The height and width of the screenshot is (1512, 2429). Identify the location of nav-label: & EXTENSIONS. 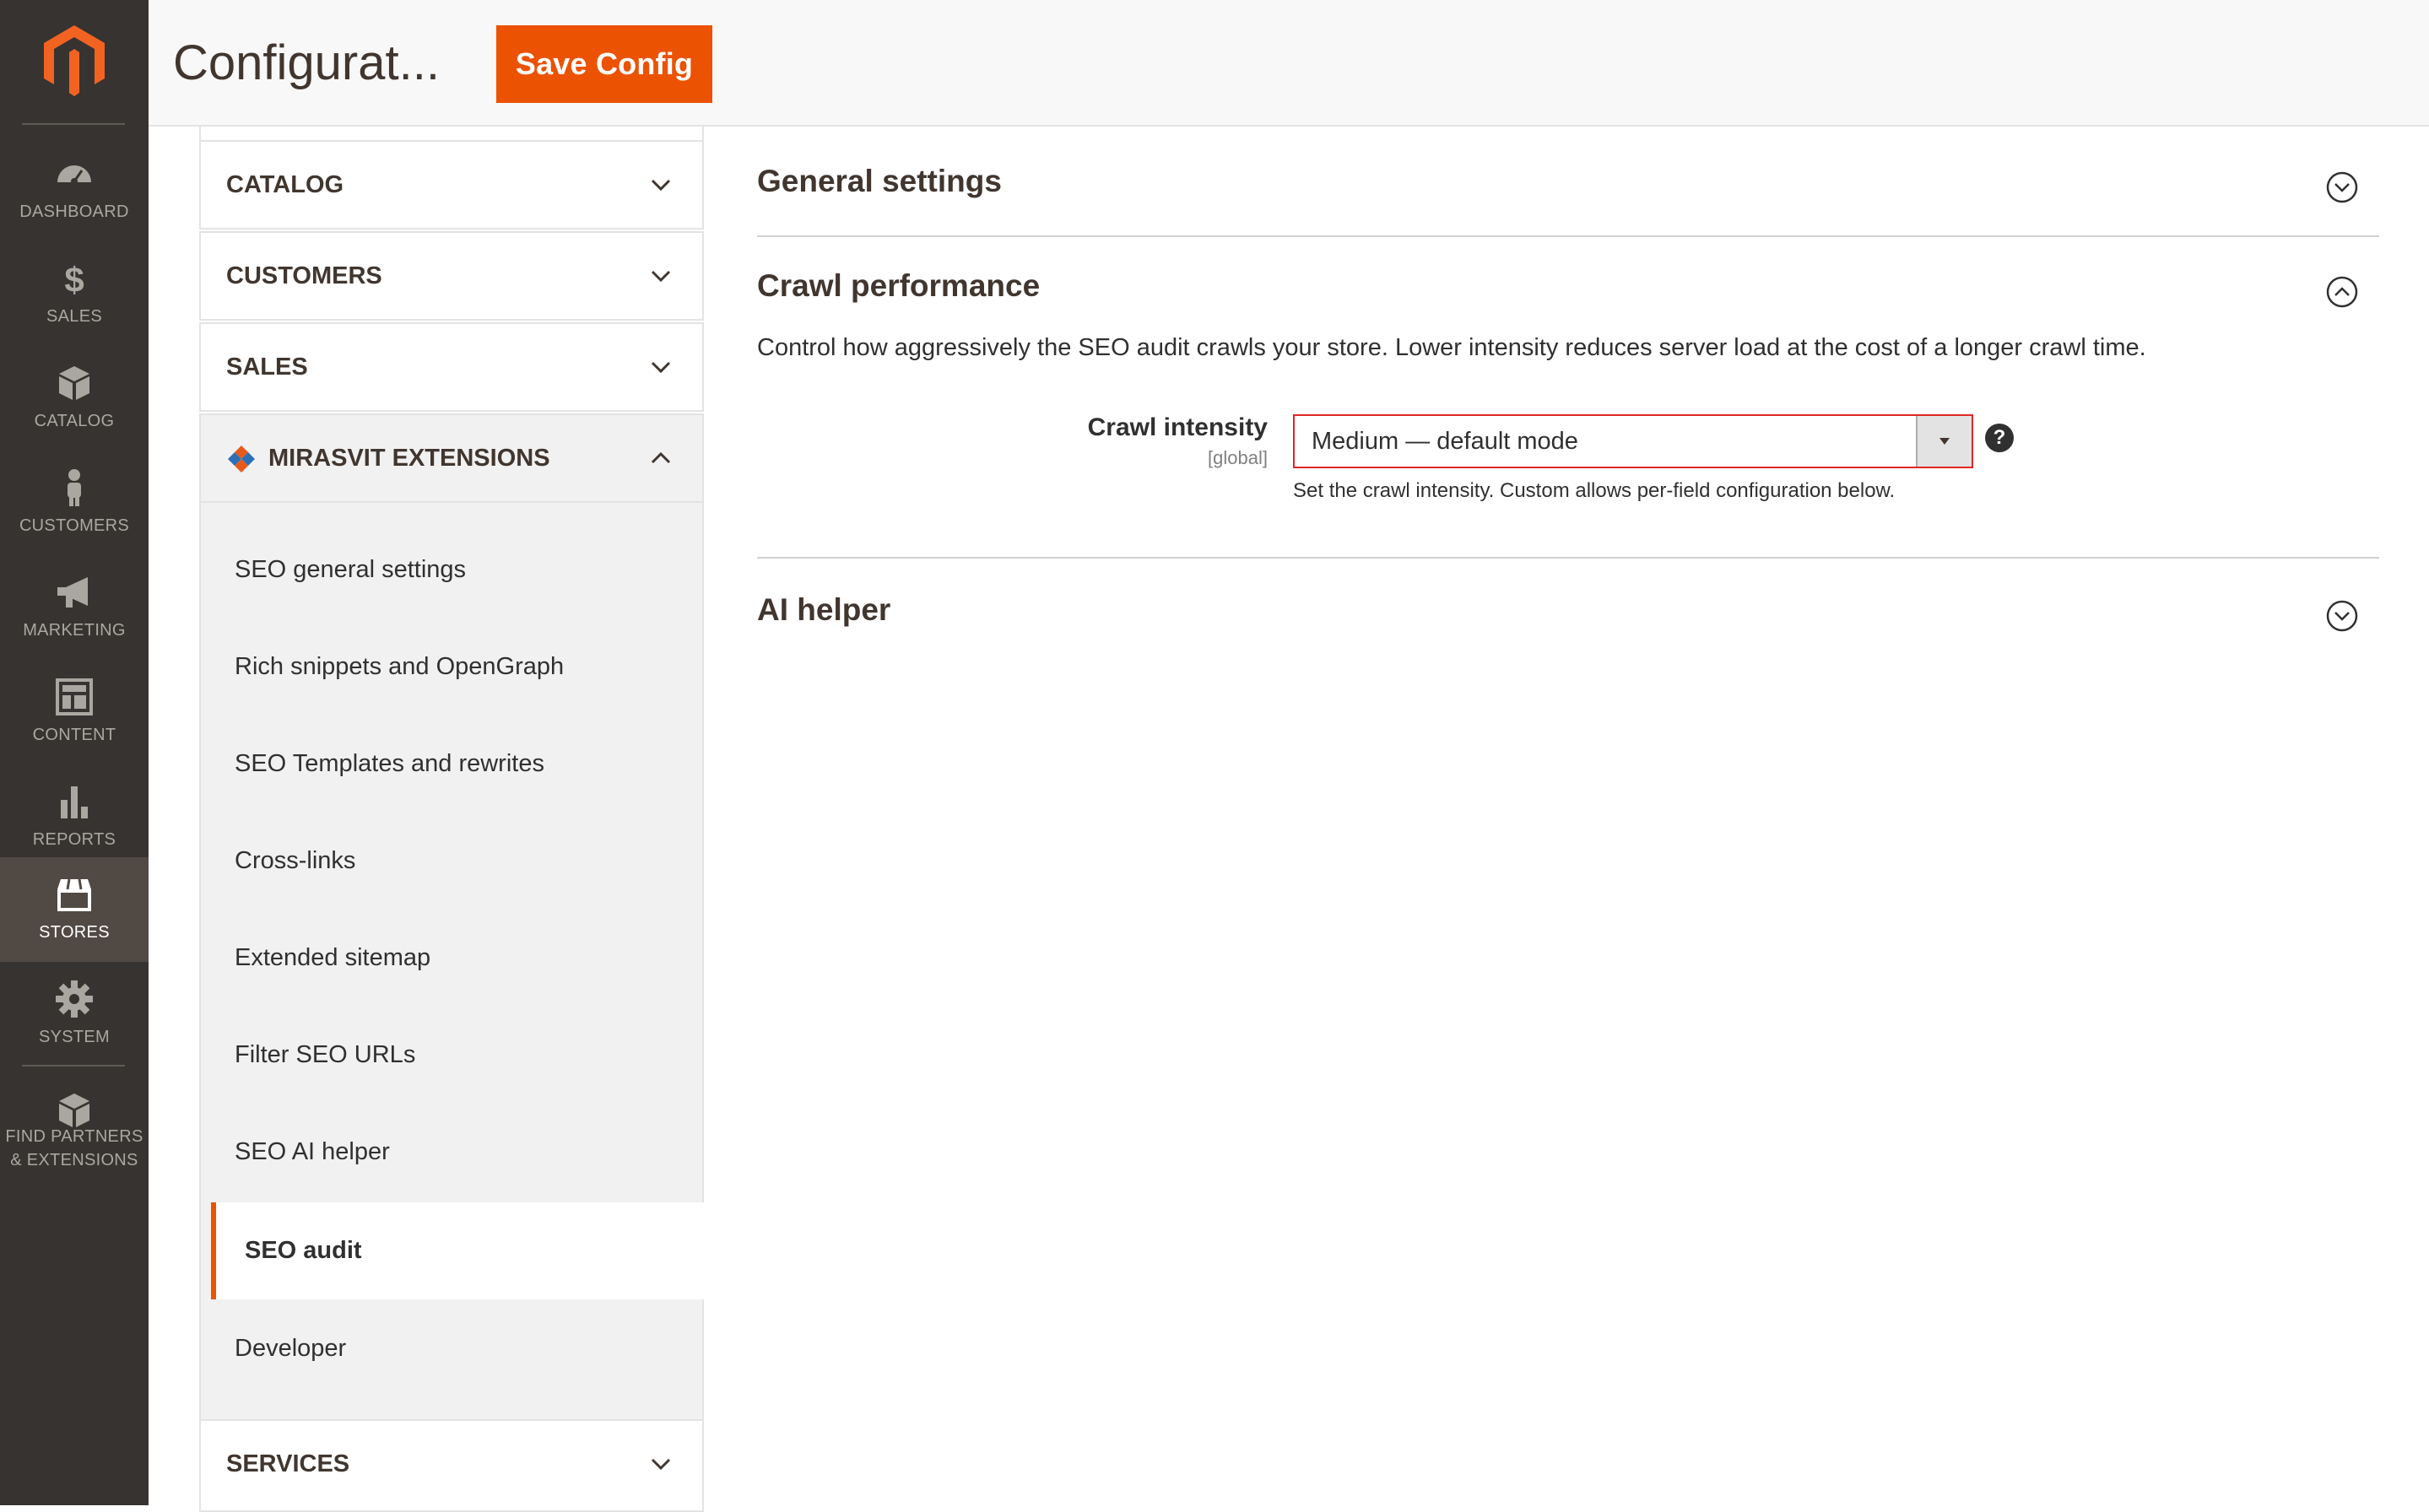
(74, 1160).